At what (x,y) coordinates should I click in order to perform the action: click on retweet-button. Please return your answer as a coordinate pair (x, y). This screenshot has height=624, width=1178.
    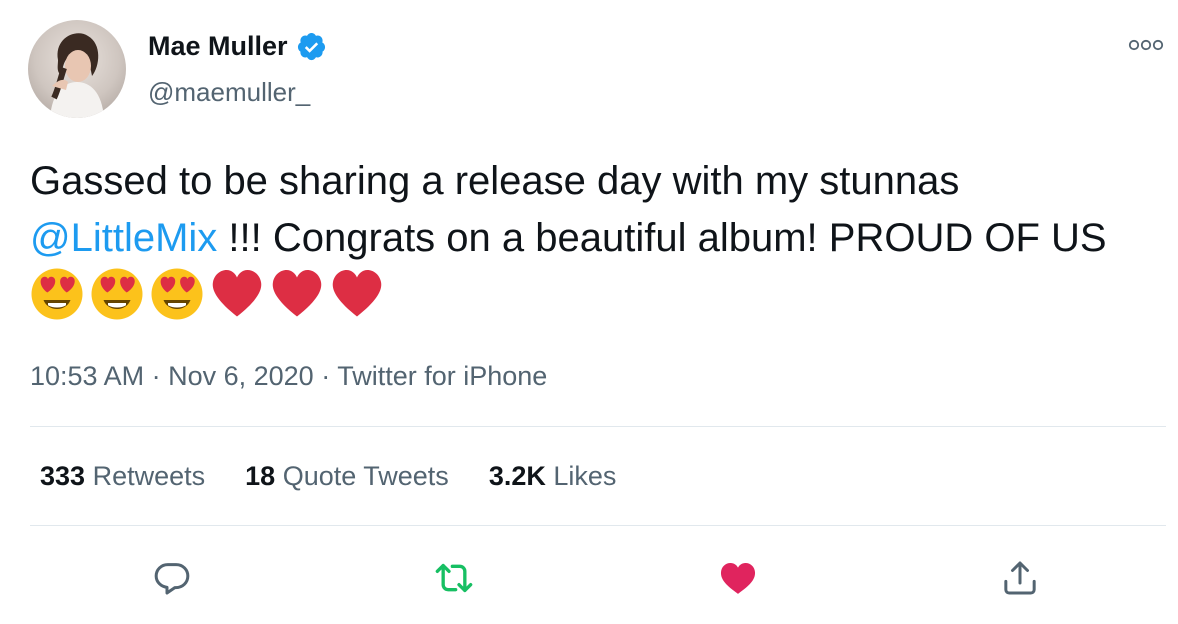
    Looking at the image, I should click on (454, 578).